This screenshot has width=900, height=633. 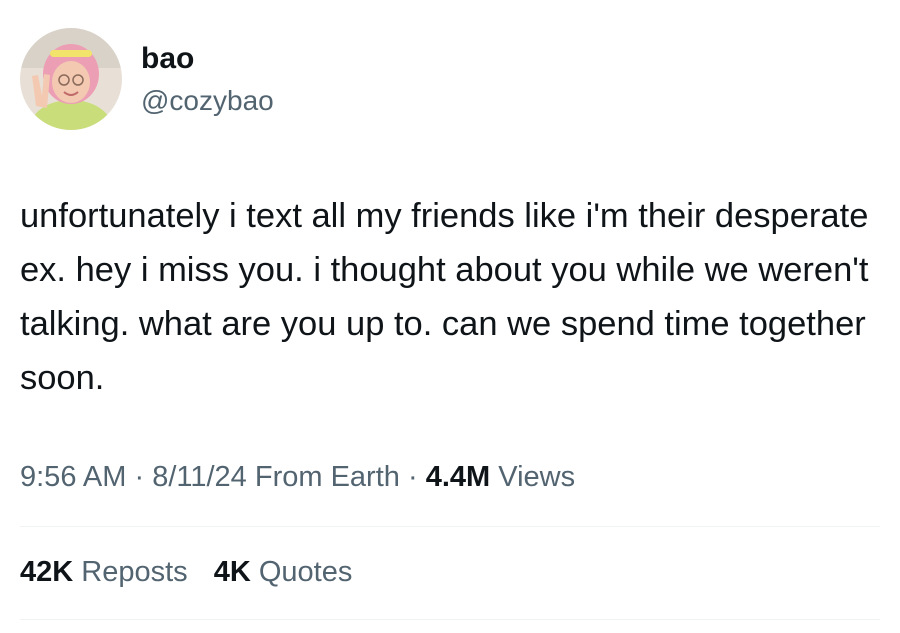 What do you see at coordinates (167, 59) in the screenshot?
I see `display-name: bao` at bounding box center [167, 59].